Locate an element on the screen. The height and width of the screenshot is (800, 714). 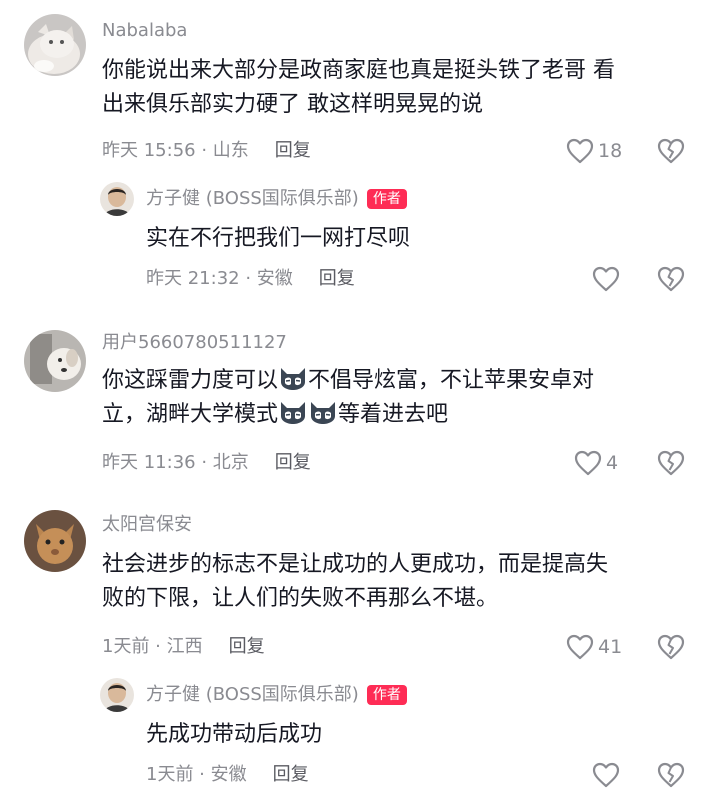
comment-text-line: 你这踩雷力度可以 不倡导炫富，不让苹果安卓对 is located at coordinates (348, 381).